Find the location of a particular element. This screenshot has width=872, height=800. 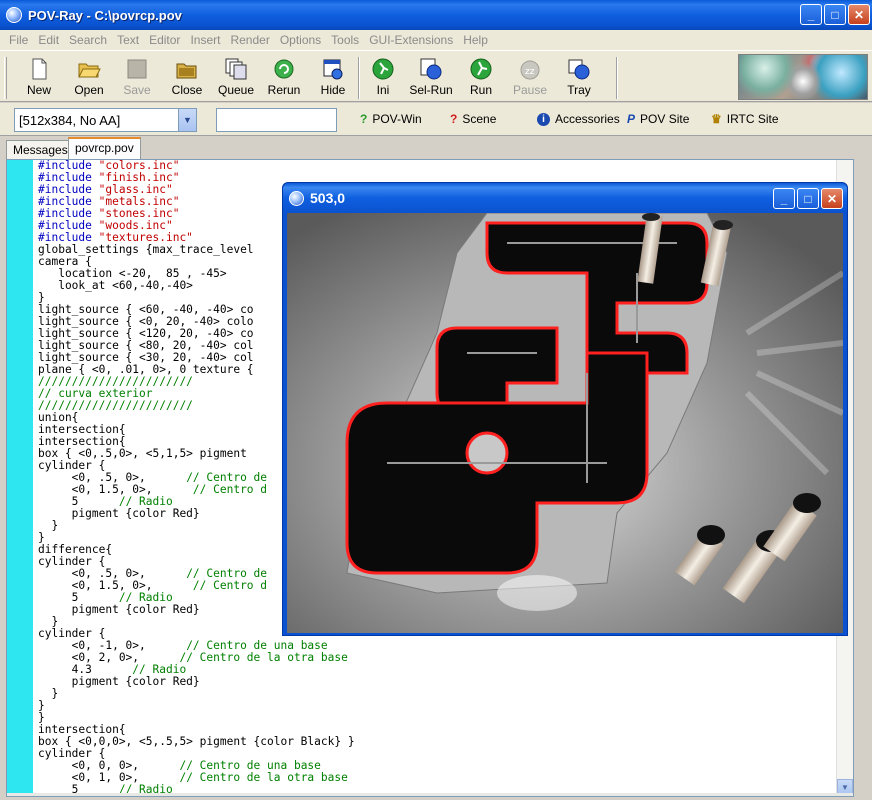

queue-button: Queue is located at coordinates (236, 77).